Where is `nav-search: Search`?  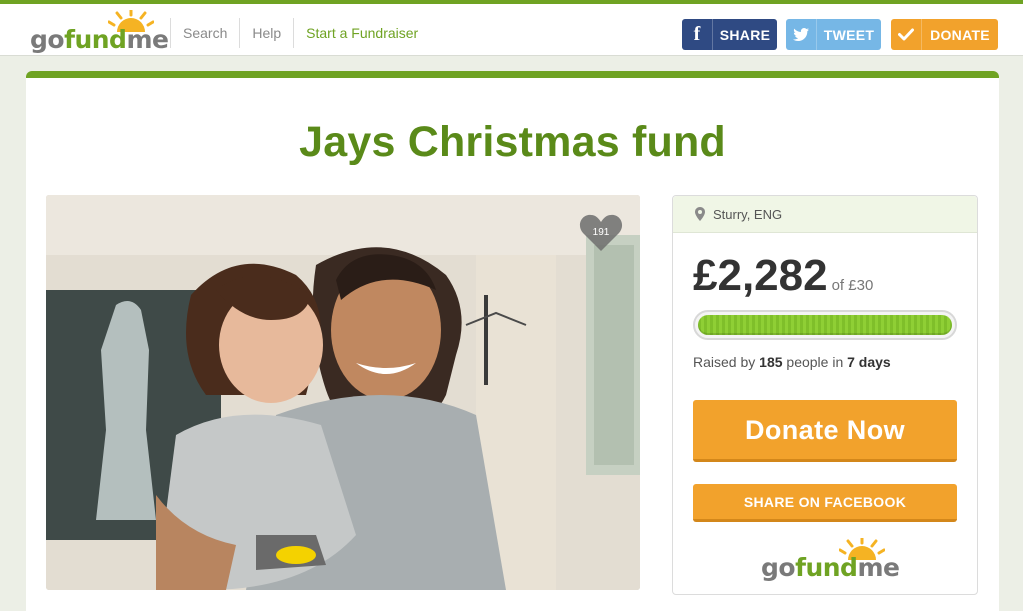
nav-search: Search is located at coordinates (204, 33).